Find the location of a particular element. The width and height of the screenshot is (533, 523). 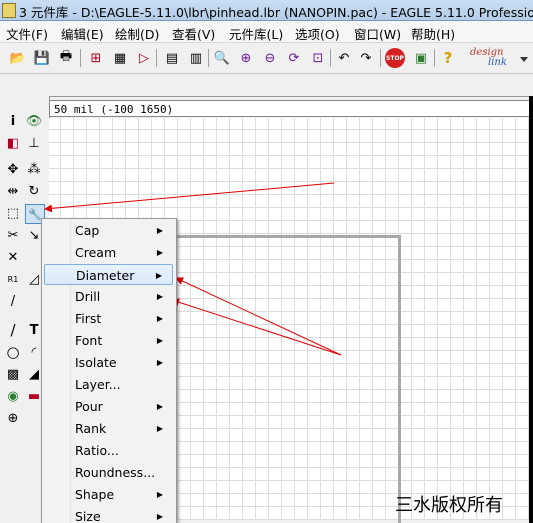

menu-item-first: First ▶ is located at coordinates (108, 318).